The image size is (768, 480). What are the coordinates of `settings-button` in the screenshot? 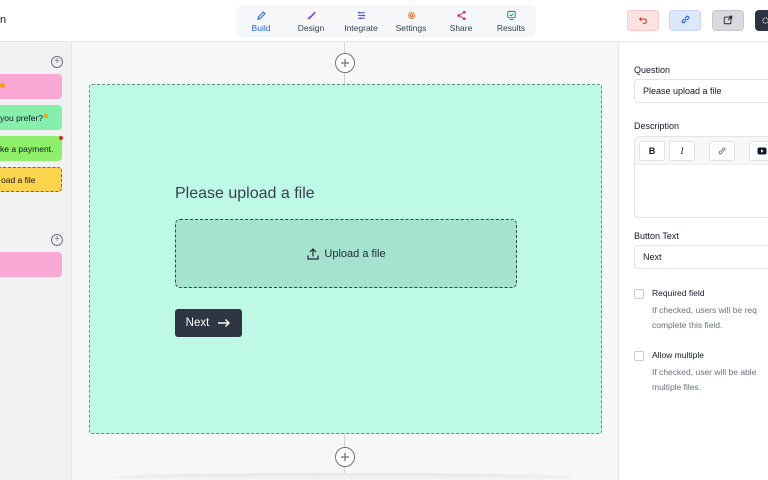 It's located at (761, 20).